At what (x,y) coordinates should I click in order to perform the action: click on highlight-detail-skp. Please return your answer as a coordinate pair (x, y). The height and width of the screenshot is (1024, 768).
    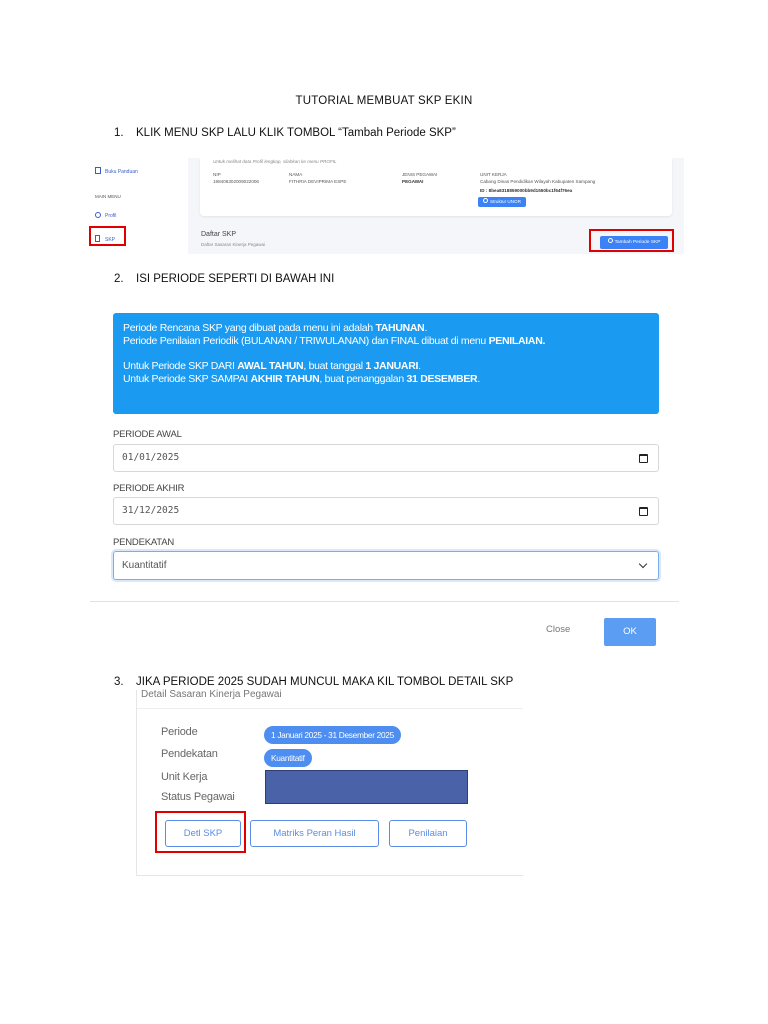
    Looking at the image, I should click on (200, 832).